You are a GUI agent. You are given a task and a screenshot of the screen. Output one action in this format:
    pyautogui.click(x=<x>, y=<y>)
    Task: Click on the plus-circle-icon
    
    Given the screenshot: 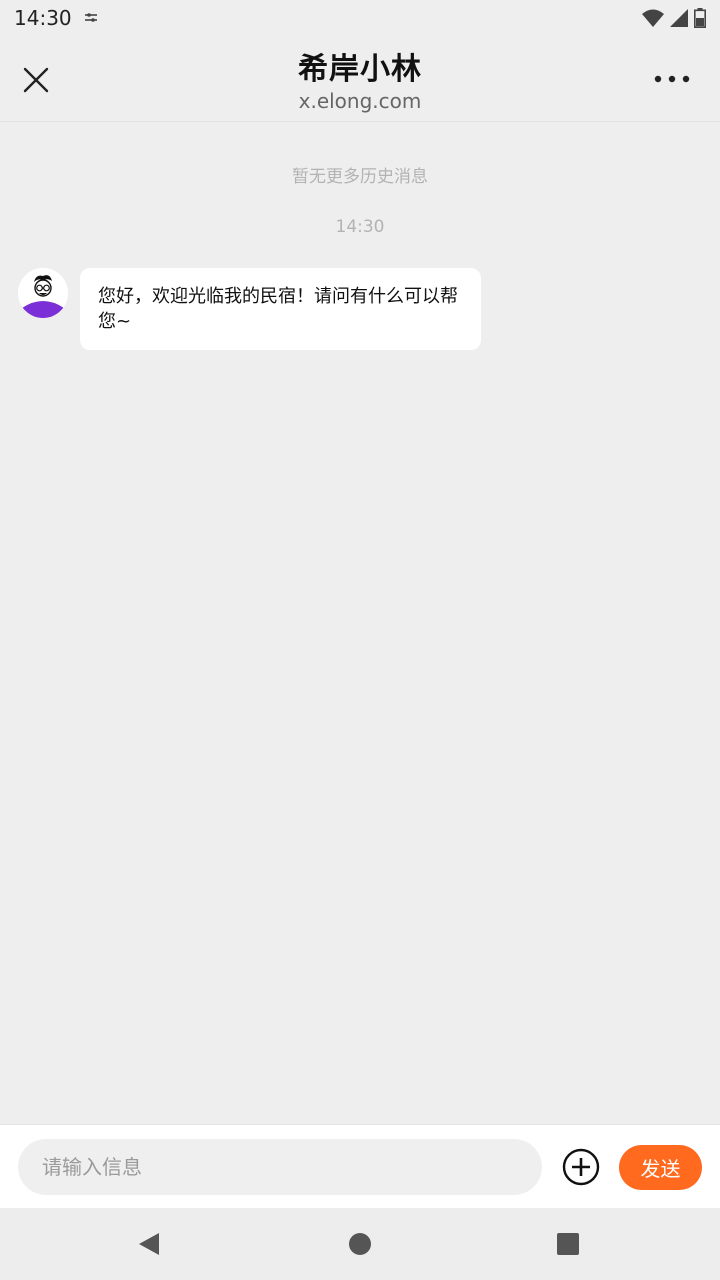 What is the action you would take?
    pyautogui.click(x=581, y=1167)
    